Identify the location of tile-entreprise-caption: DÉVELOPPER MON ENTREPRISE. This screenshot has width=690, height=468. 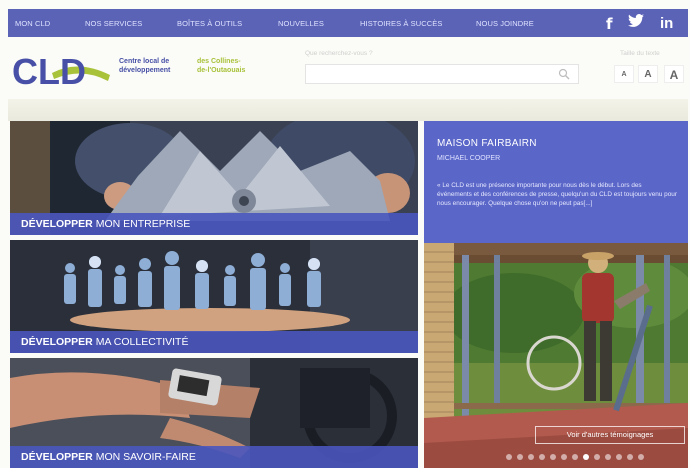
(214, 224).